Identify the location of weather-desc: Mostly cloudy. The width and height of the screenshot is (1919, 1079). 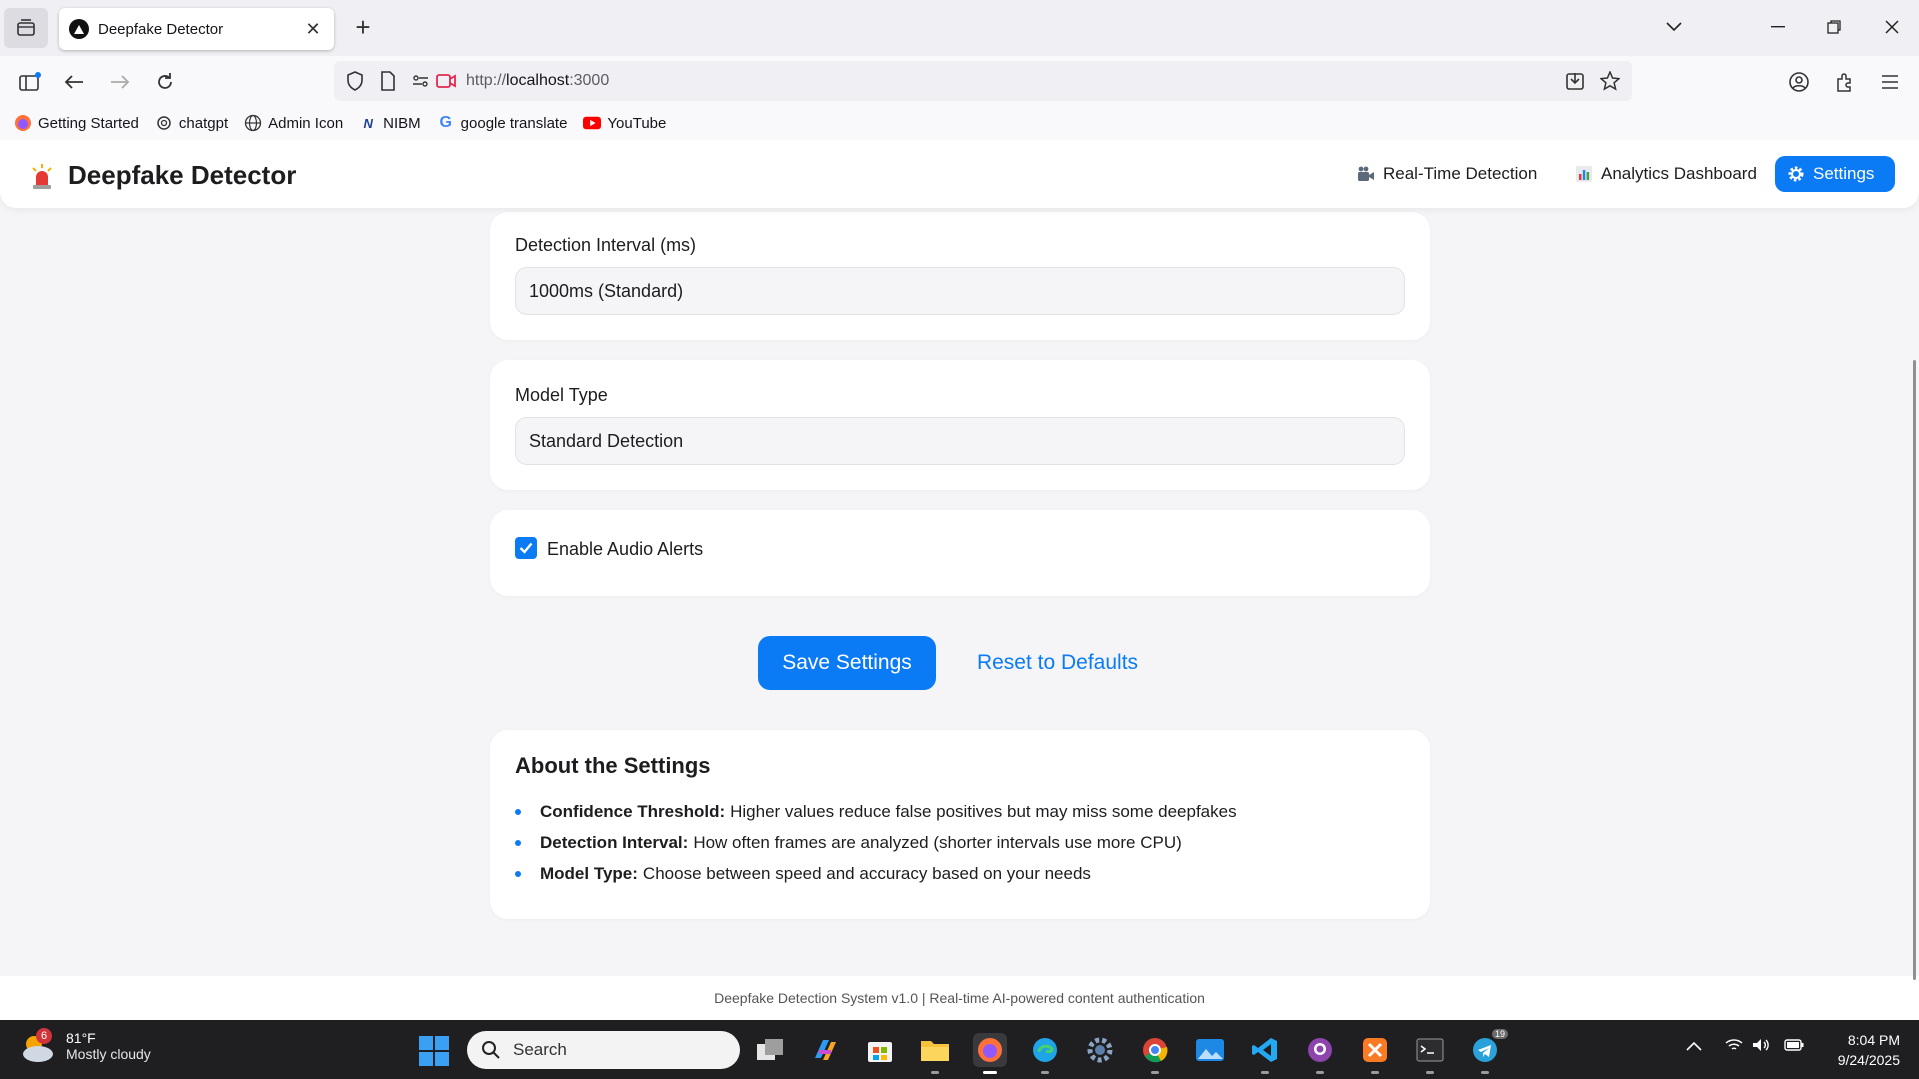
(108, 1054).